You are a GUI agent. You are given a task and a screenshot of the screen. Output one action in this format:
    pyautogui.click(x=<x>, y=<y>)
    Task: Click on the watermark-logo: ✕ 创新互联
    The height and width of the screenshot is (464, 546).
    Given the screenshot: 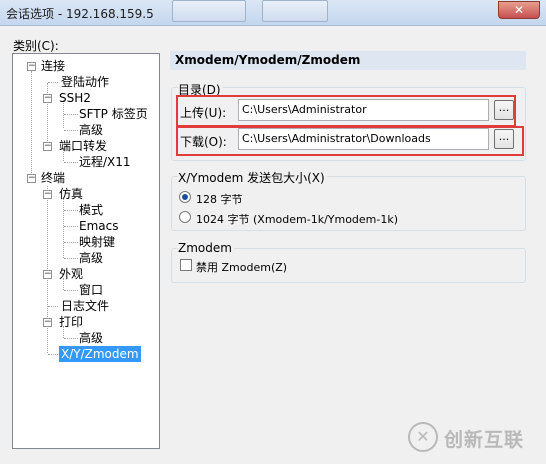 What is the action you would take?
    pyautogui.click(x=472, y=437)
    